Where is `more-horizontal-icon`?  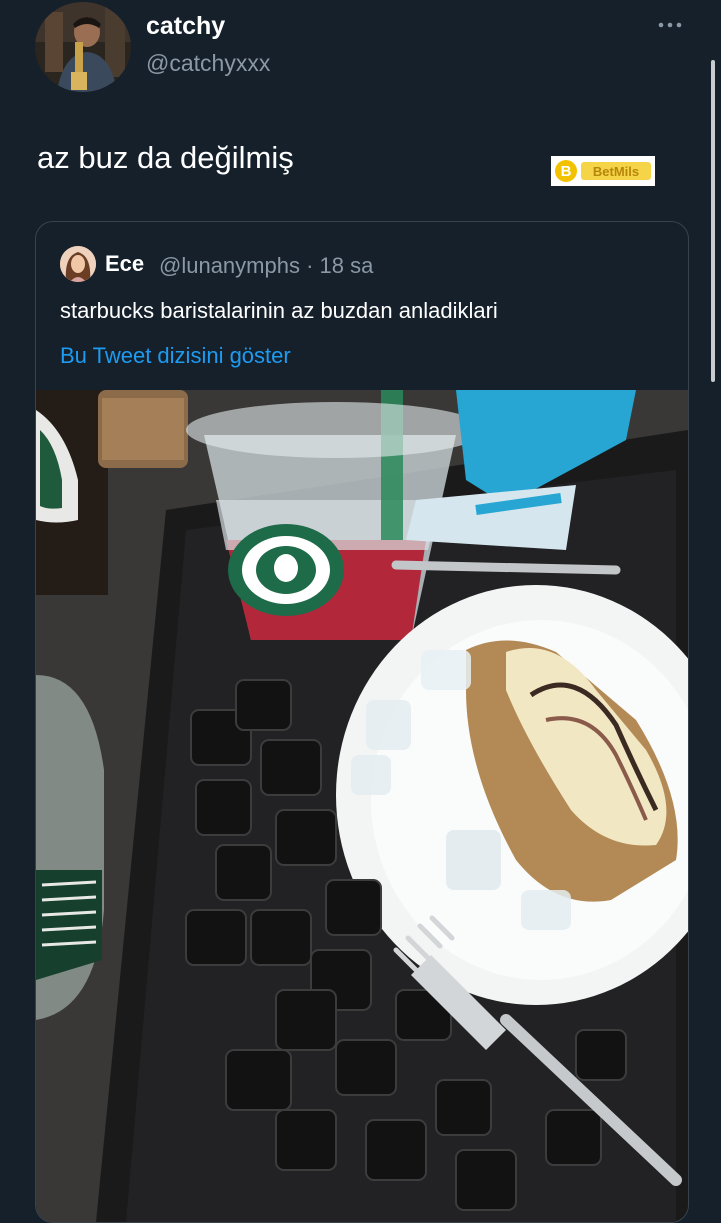
more-horizontal-icon is located at coordinates (670, 25).